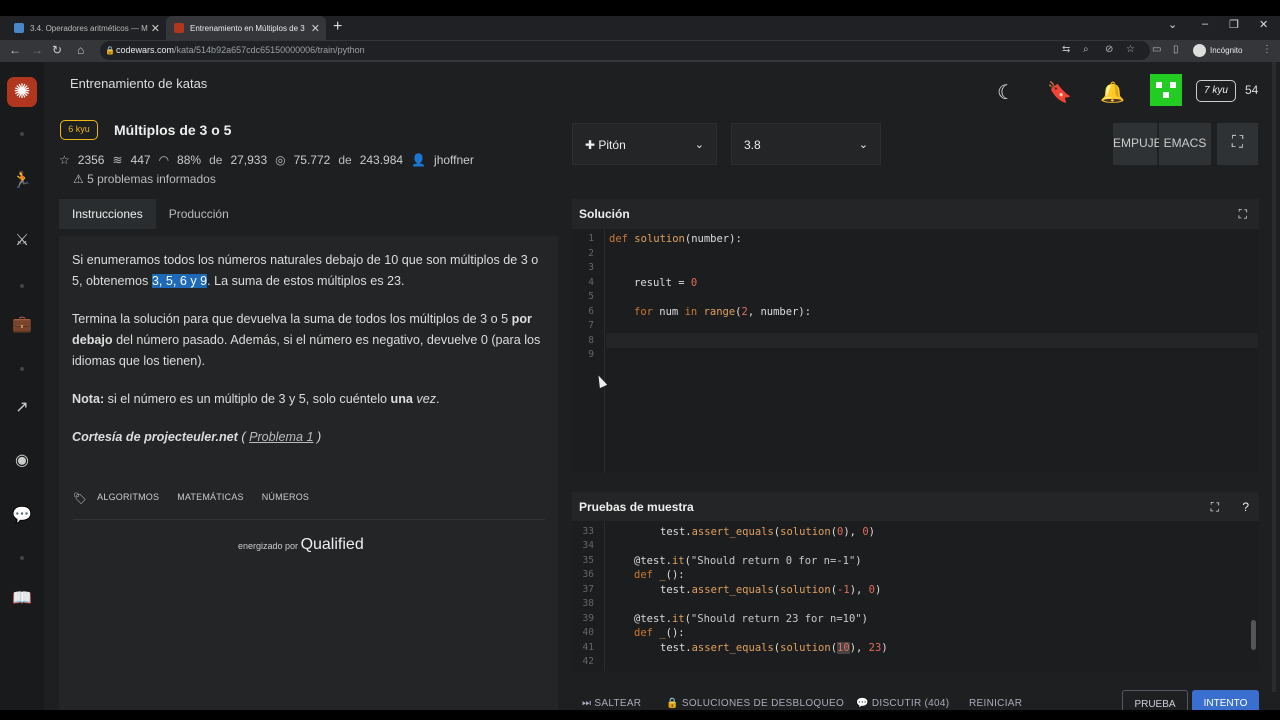 The height and width of the screenshot is (720, 1280). What do you see at coordinates (1226, 50) in the screenshot?
I see `incognito-label: Incógnito` at bounding box center [1226, 50].